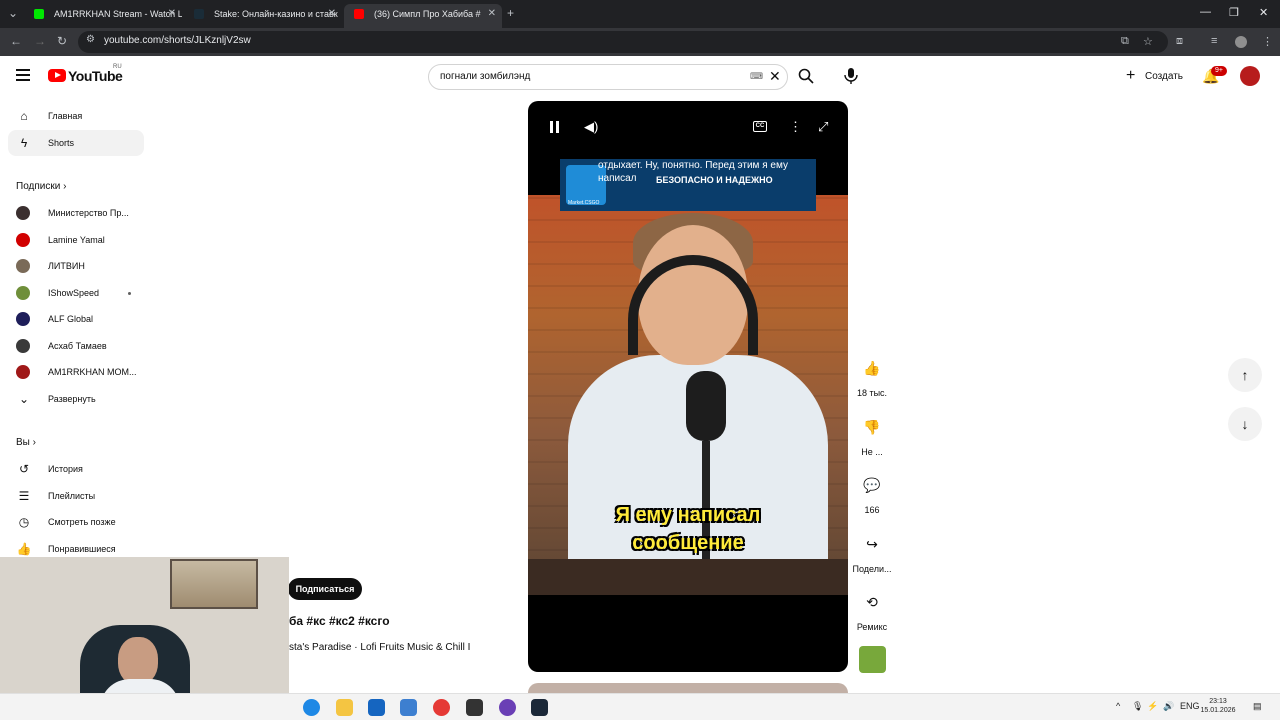 This screenshot has height=720, width=1280. Describe the element at coordinates (311, 707) in the screenshot. I see `edge-icon` at that location.